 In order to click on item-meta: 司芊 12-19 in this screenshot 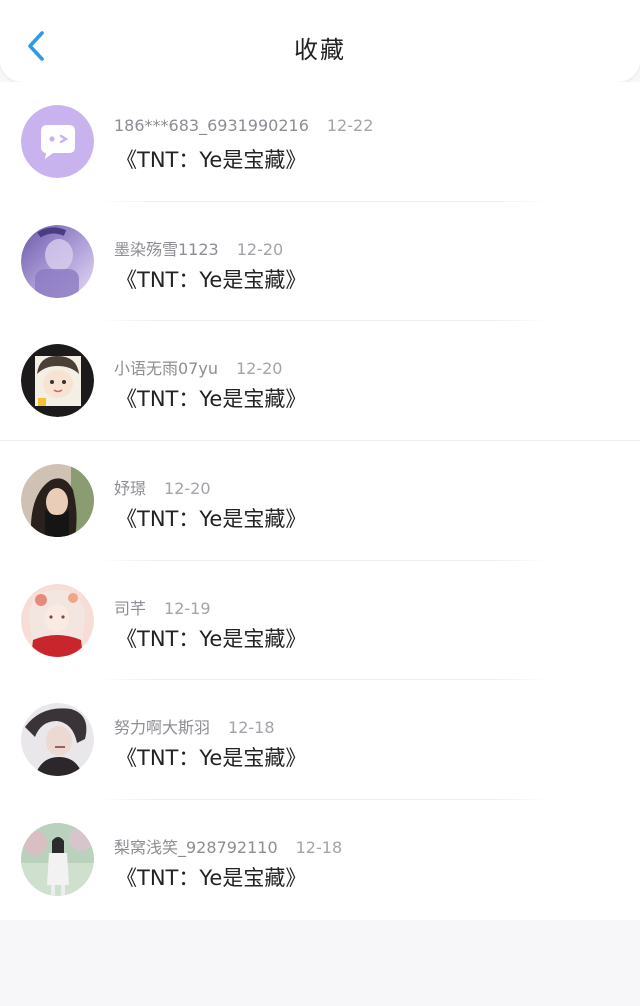, I will do `click(162, 606)`.